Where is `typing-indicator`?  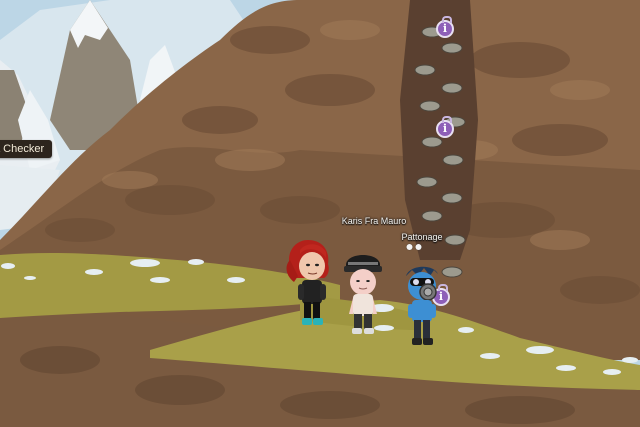 typing-indicator is located at coordinates (414, 247).